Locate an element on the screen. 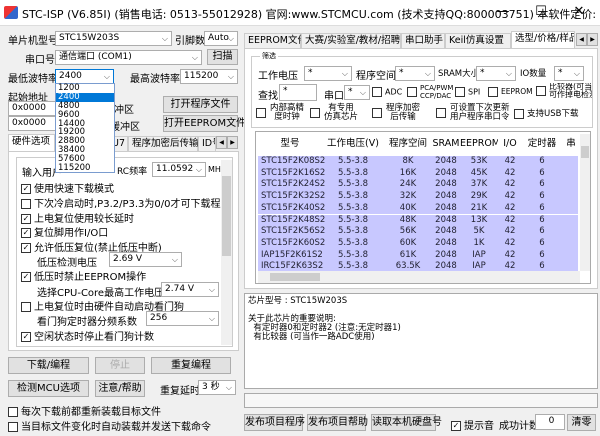  column-header: I/O is located at coordinates (510, 144).